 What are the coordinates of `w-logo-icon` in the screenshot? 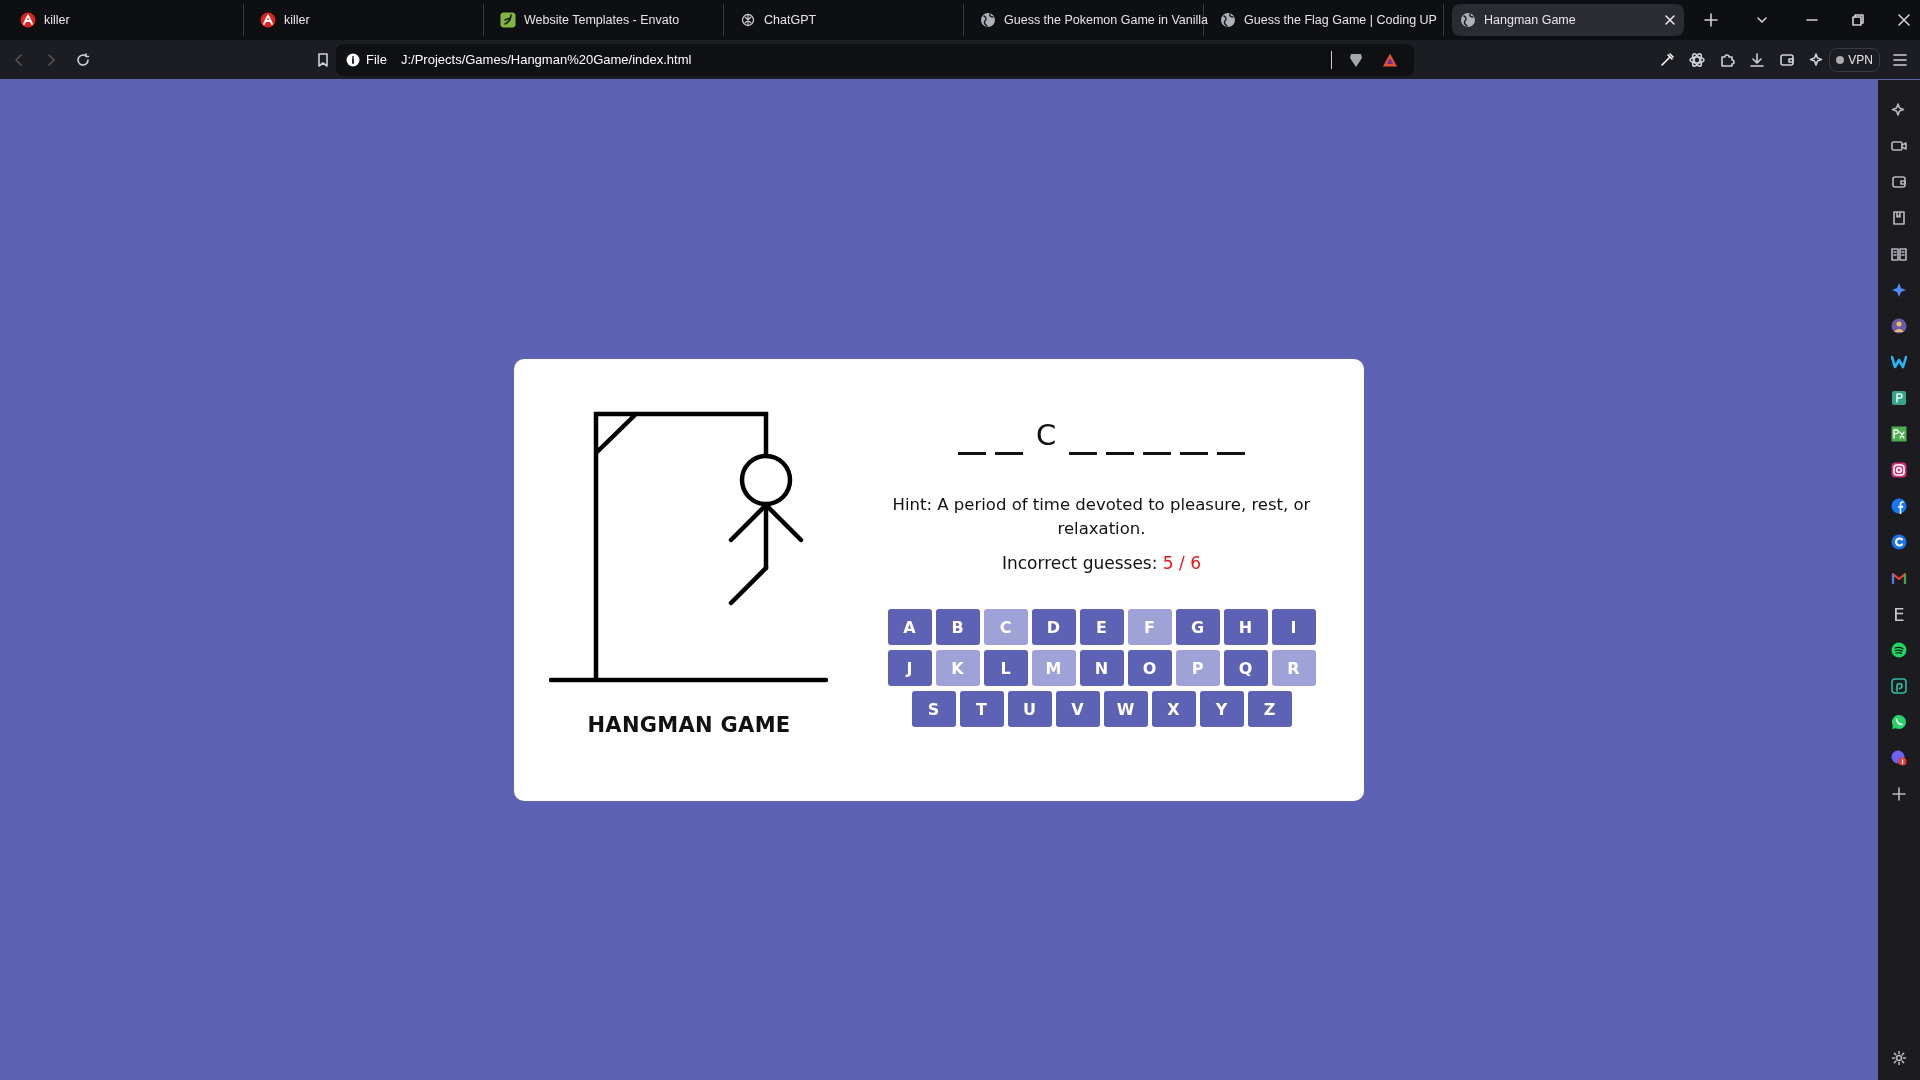 It's located at (1899, 362).